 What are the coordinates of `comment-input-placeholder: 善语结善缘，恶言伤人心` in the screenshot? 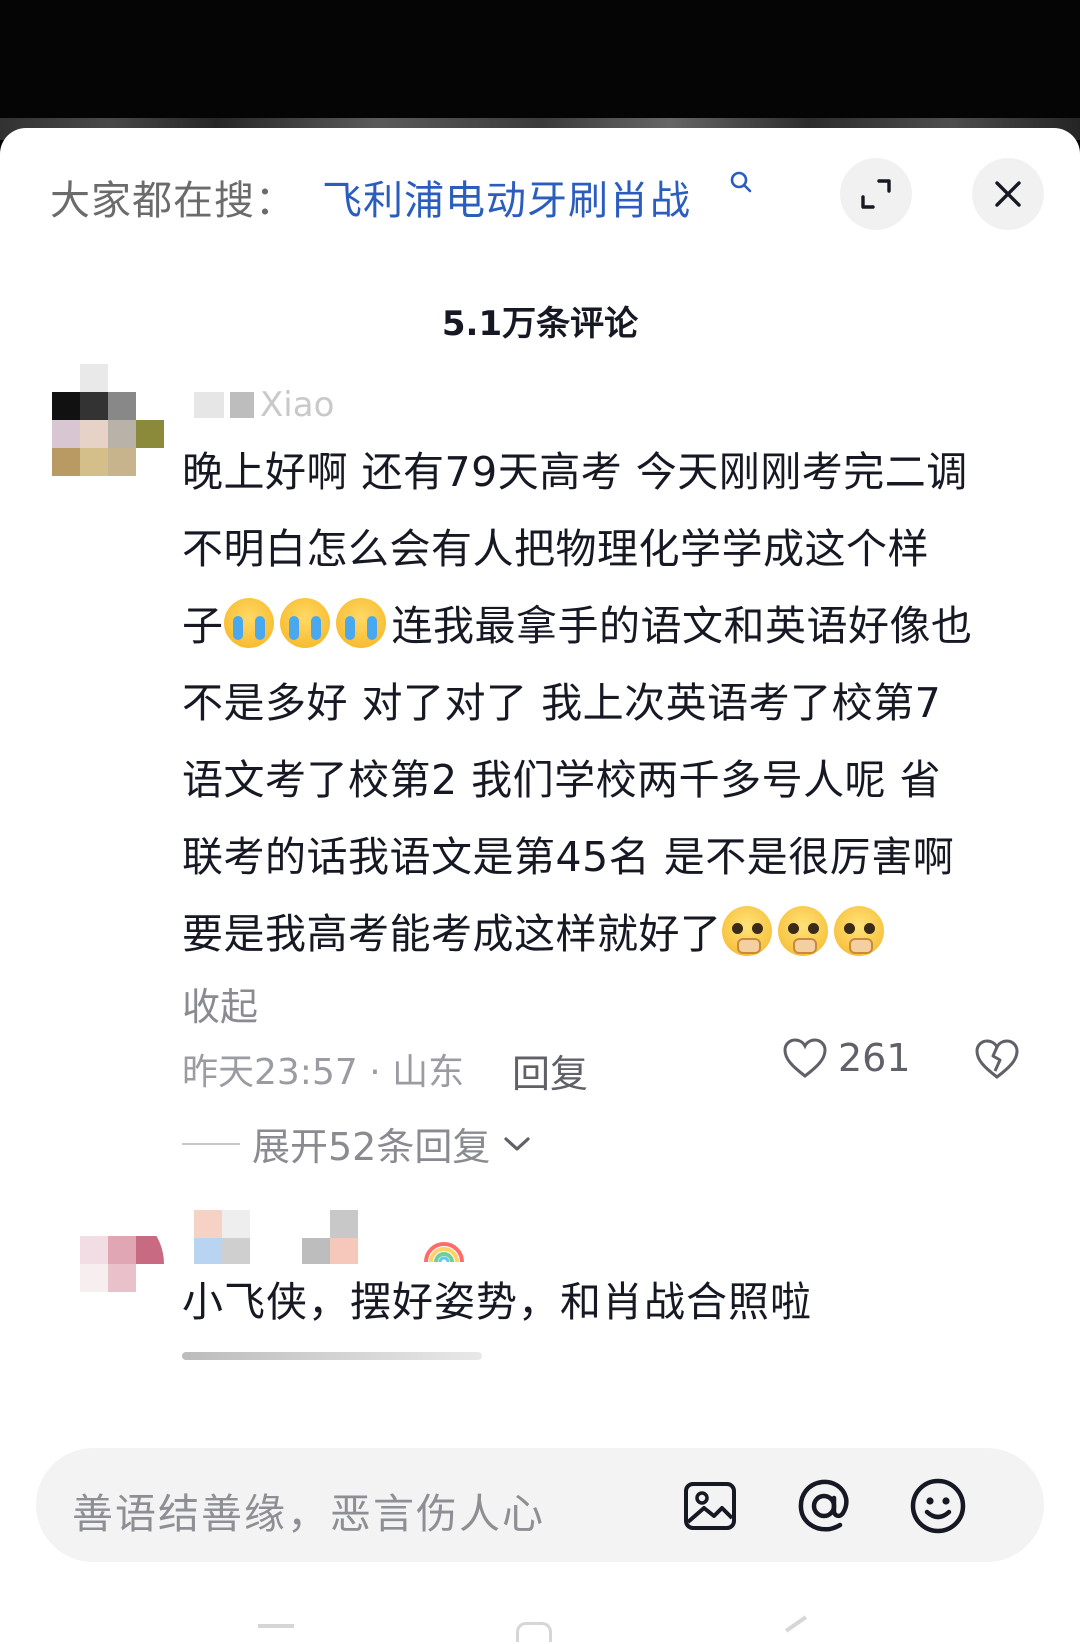 It's located at (308, 1510).